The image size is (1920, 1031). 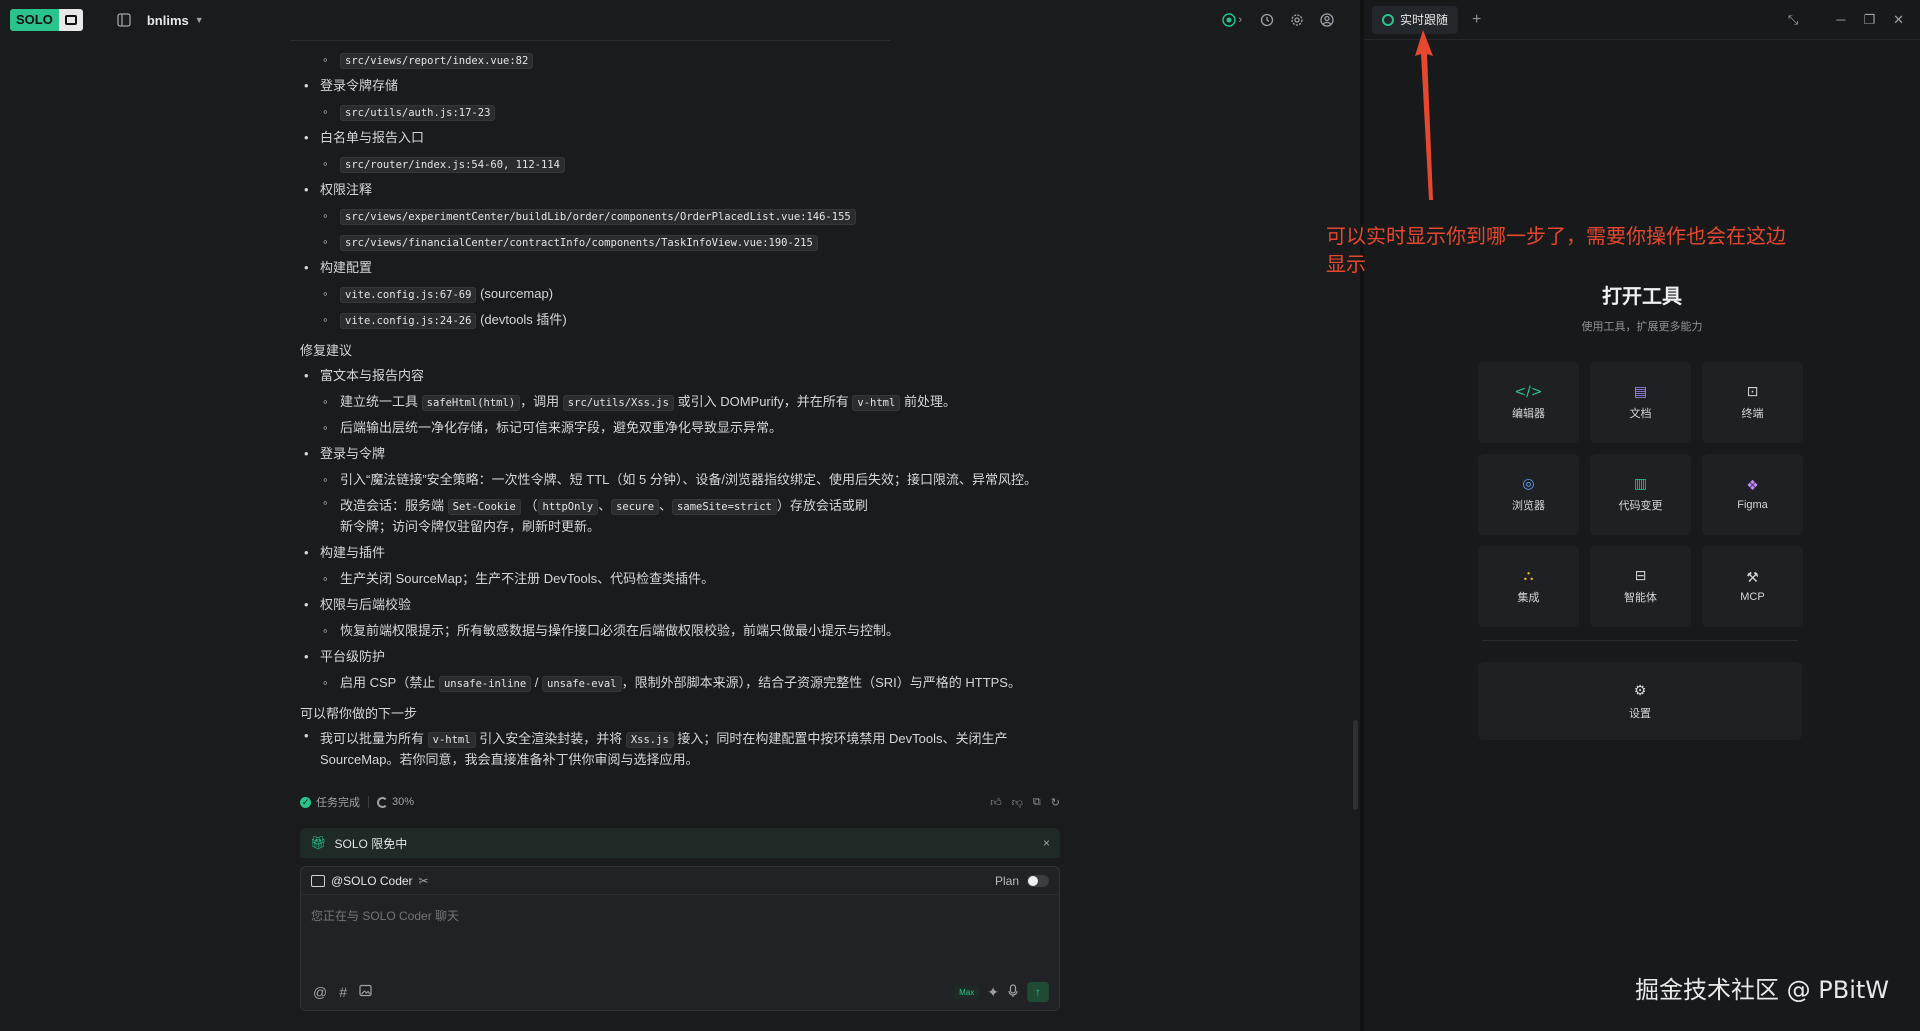 What do you see at coordinates (1640, 701) in the screenshot?
I see `tool-settings: ⚙ 设置` at bounding box center [1640, 701].